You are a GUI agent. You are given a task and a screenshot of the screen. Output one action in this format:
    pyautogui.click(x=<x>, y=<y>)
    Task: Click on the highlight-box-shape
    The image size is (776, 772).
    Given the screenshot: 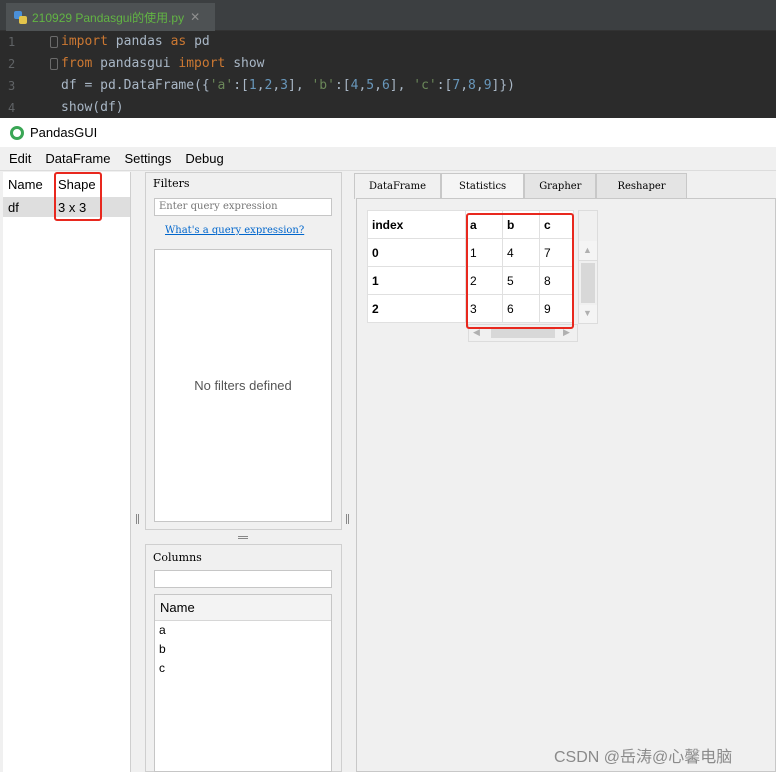 What is the action you would take?
    pyautogui.click(x=78, y=196)
    